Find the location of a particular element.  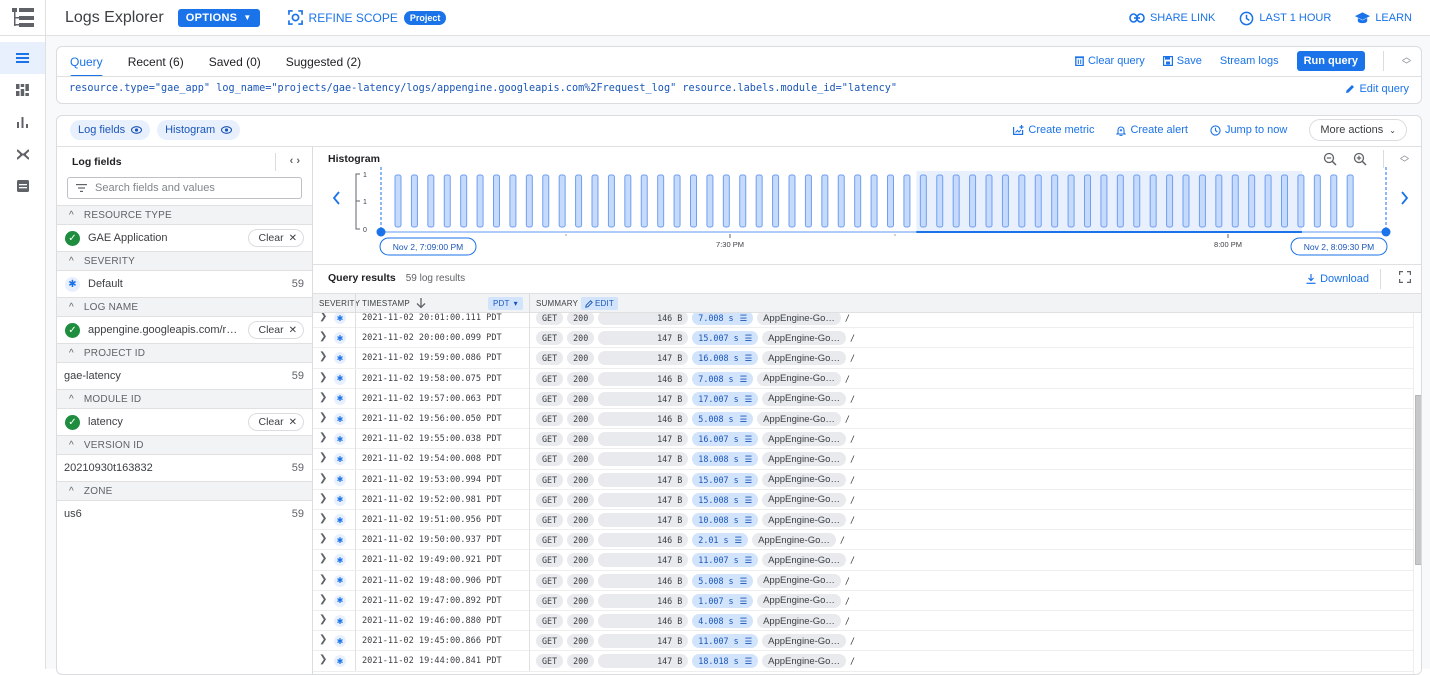

nav-router is located at coordinates (22, 154).